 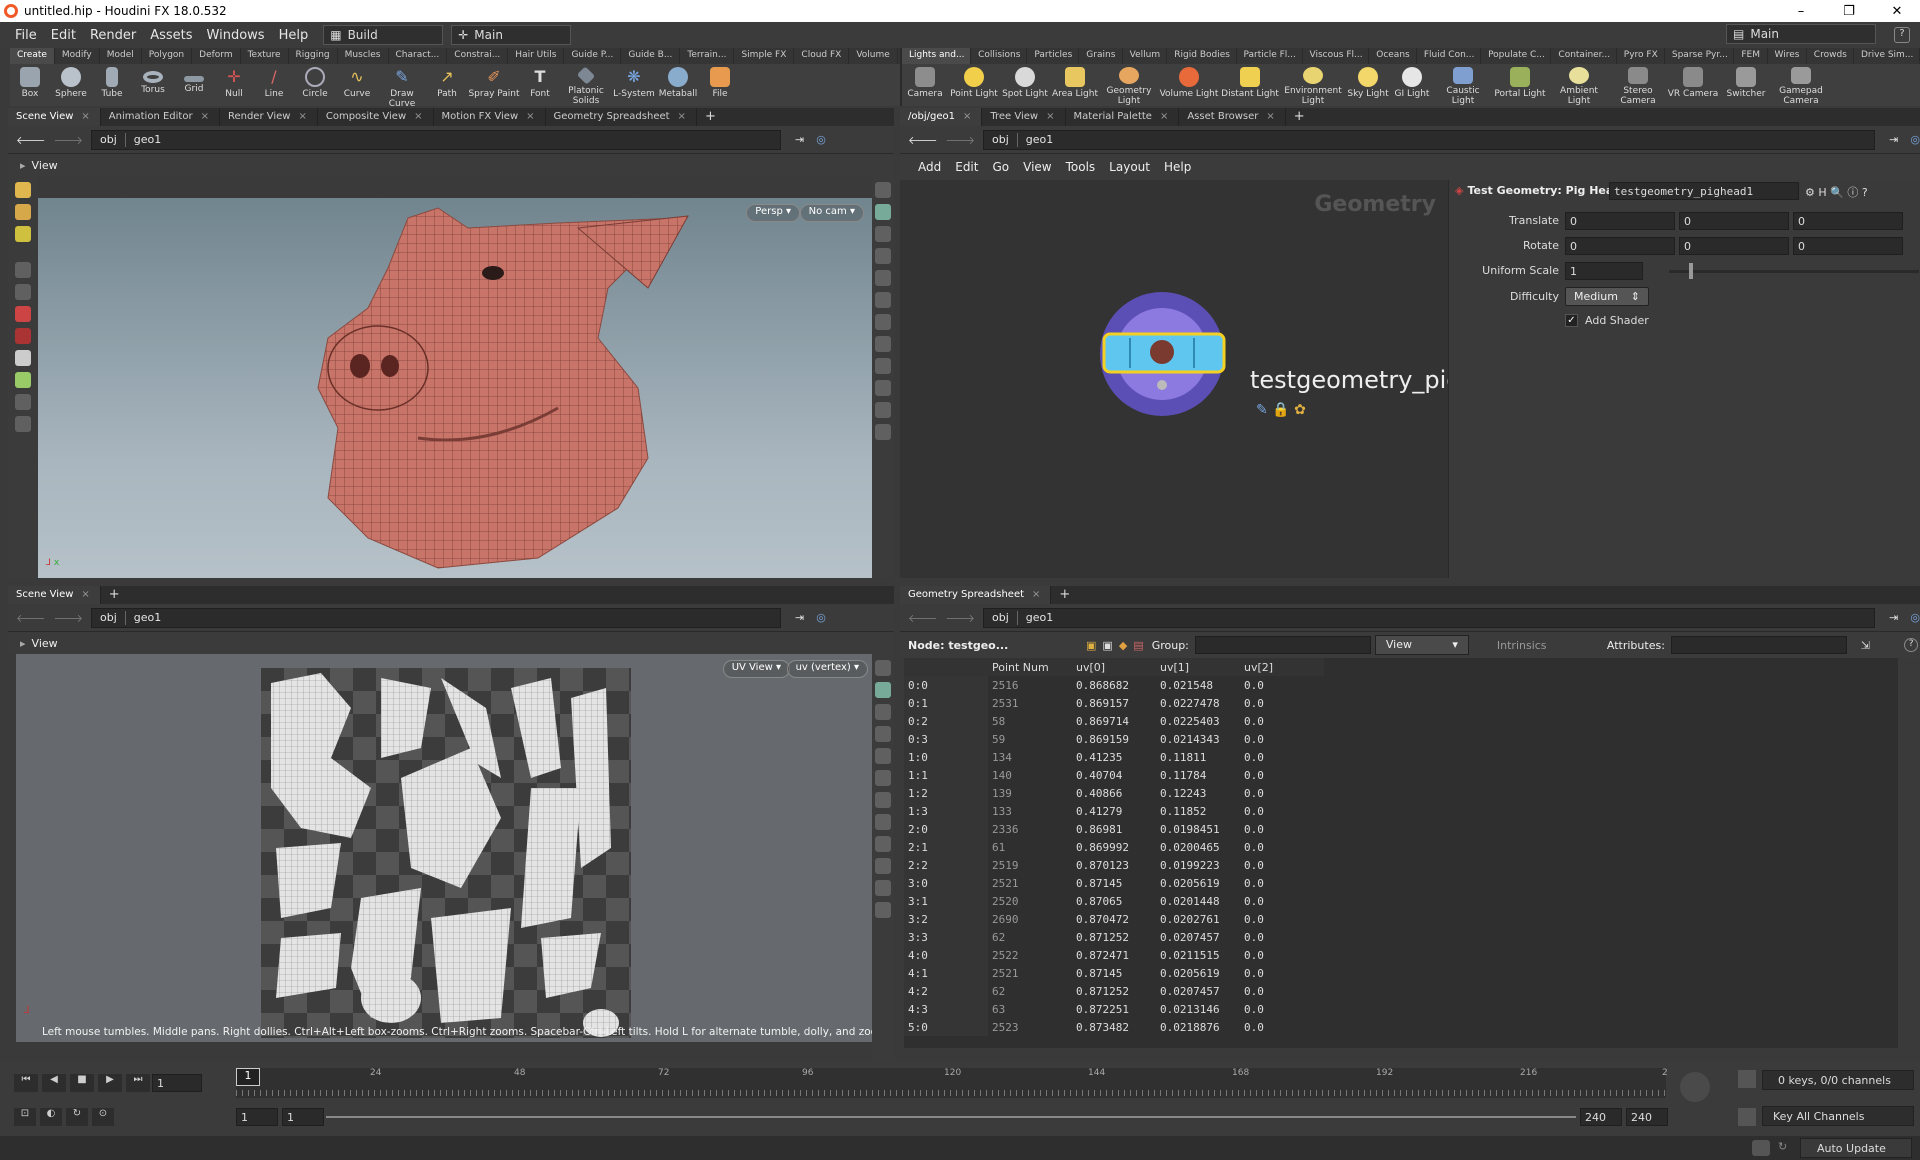 What do you see at coordinates (1123, 645) in the screenshot?
I see `primitives-mode-icon: ◆` at bounding box center [1123, 645].